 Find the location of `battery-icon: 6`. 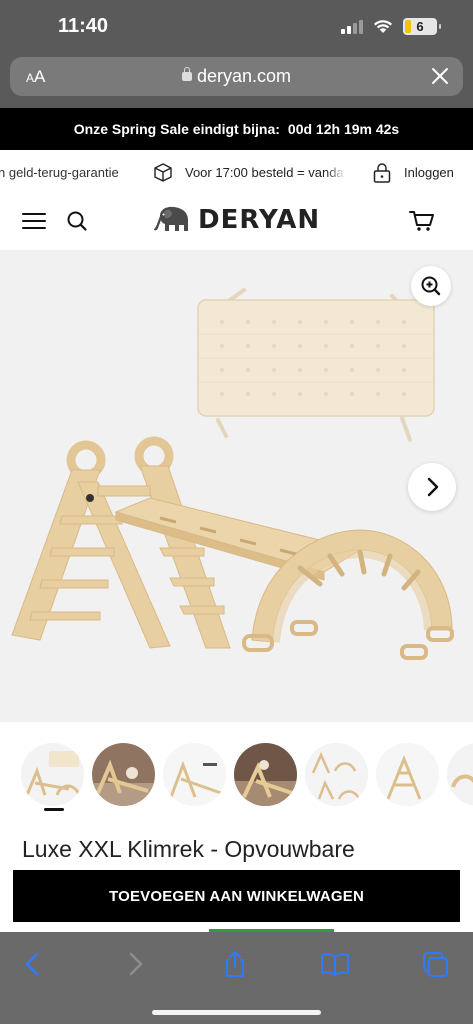

battery-icon: 6 is located at coordinates (422, 26).